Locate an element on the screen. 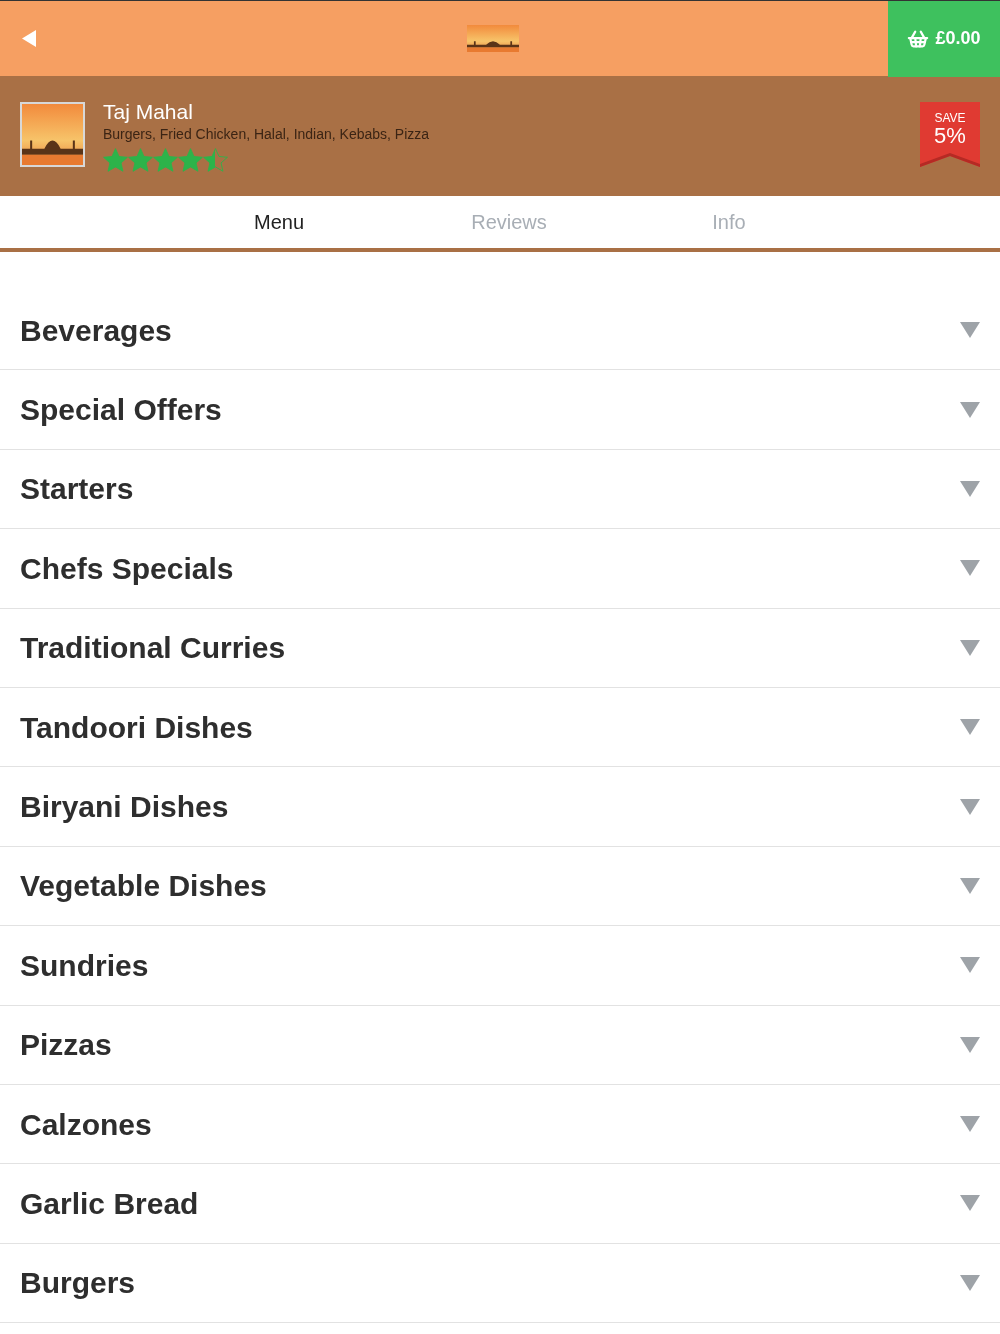 This screenshot has width=1000, height=1334. menu-category-row: Special Offers is located at coordinates (500, 410).